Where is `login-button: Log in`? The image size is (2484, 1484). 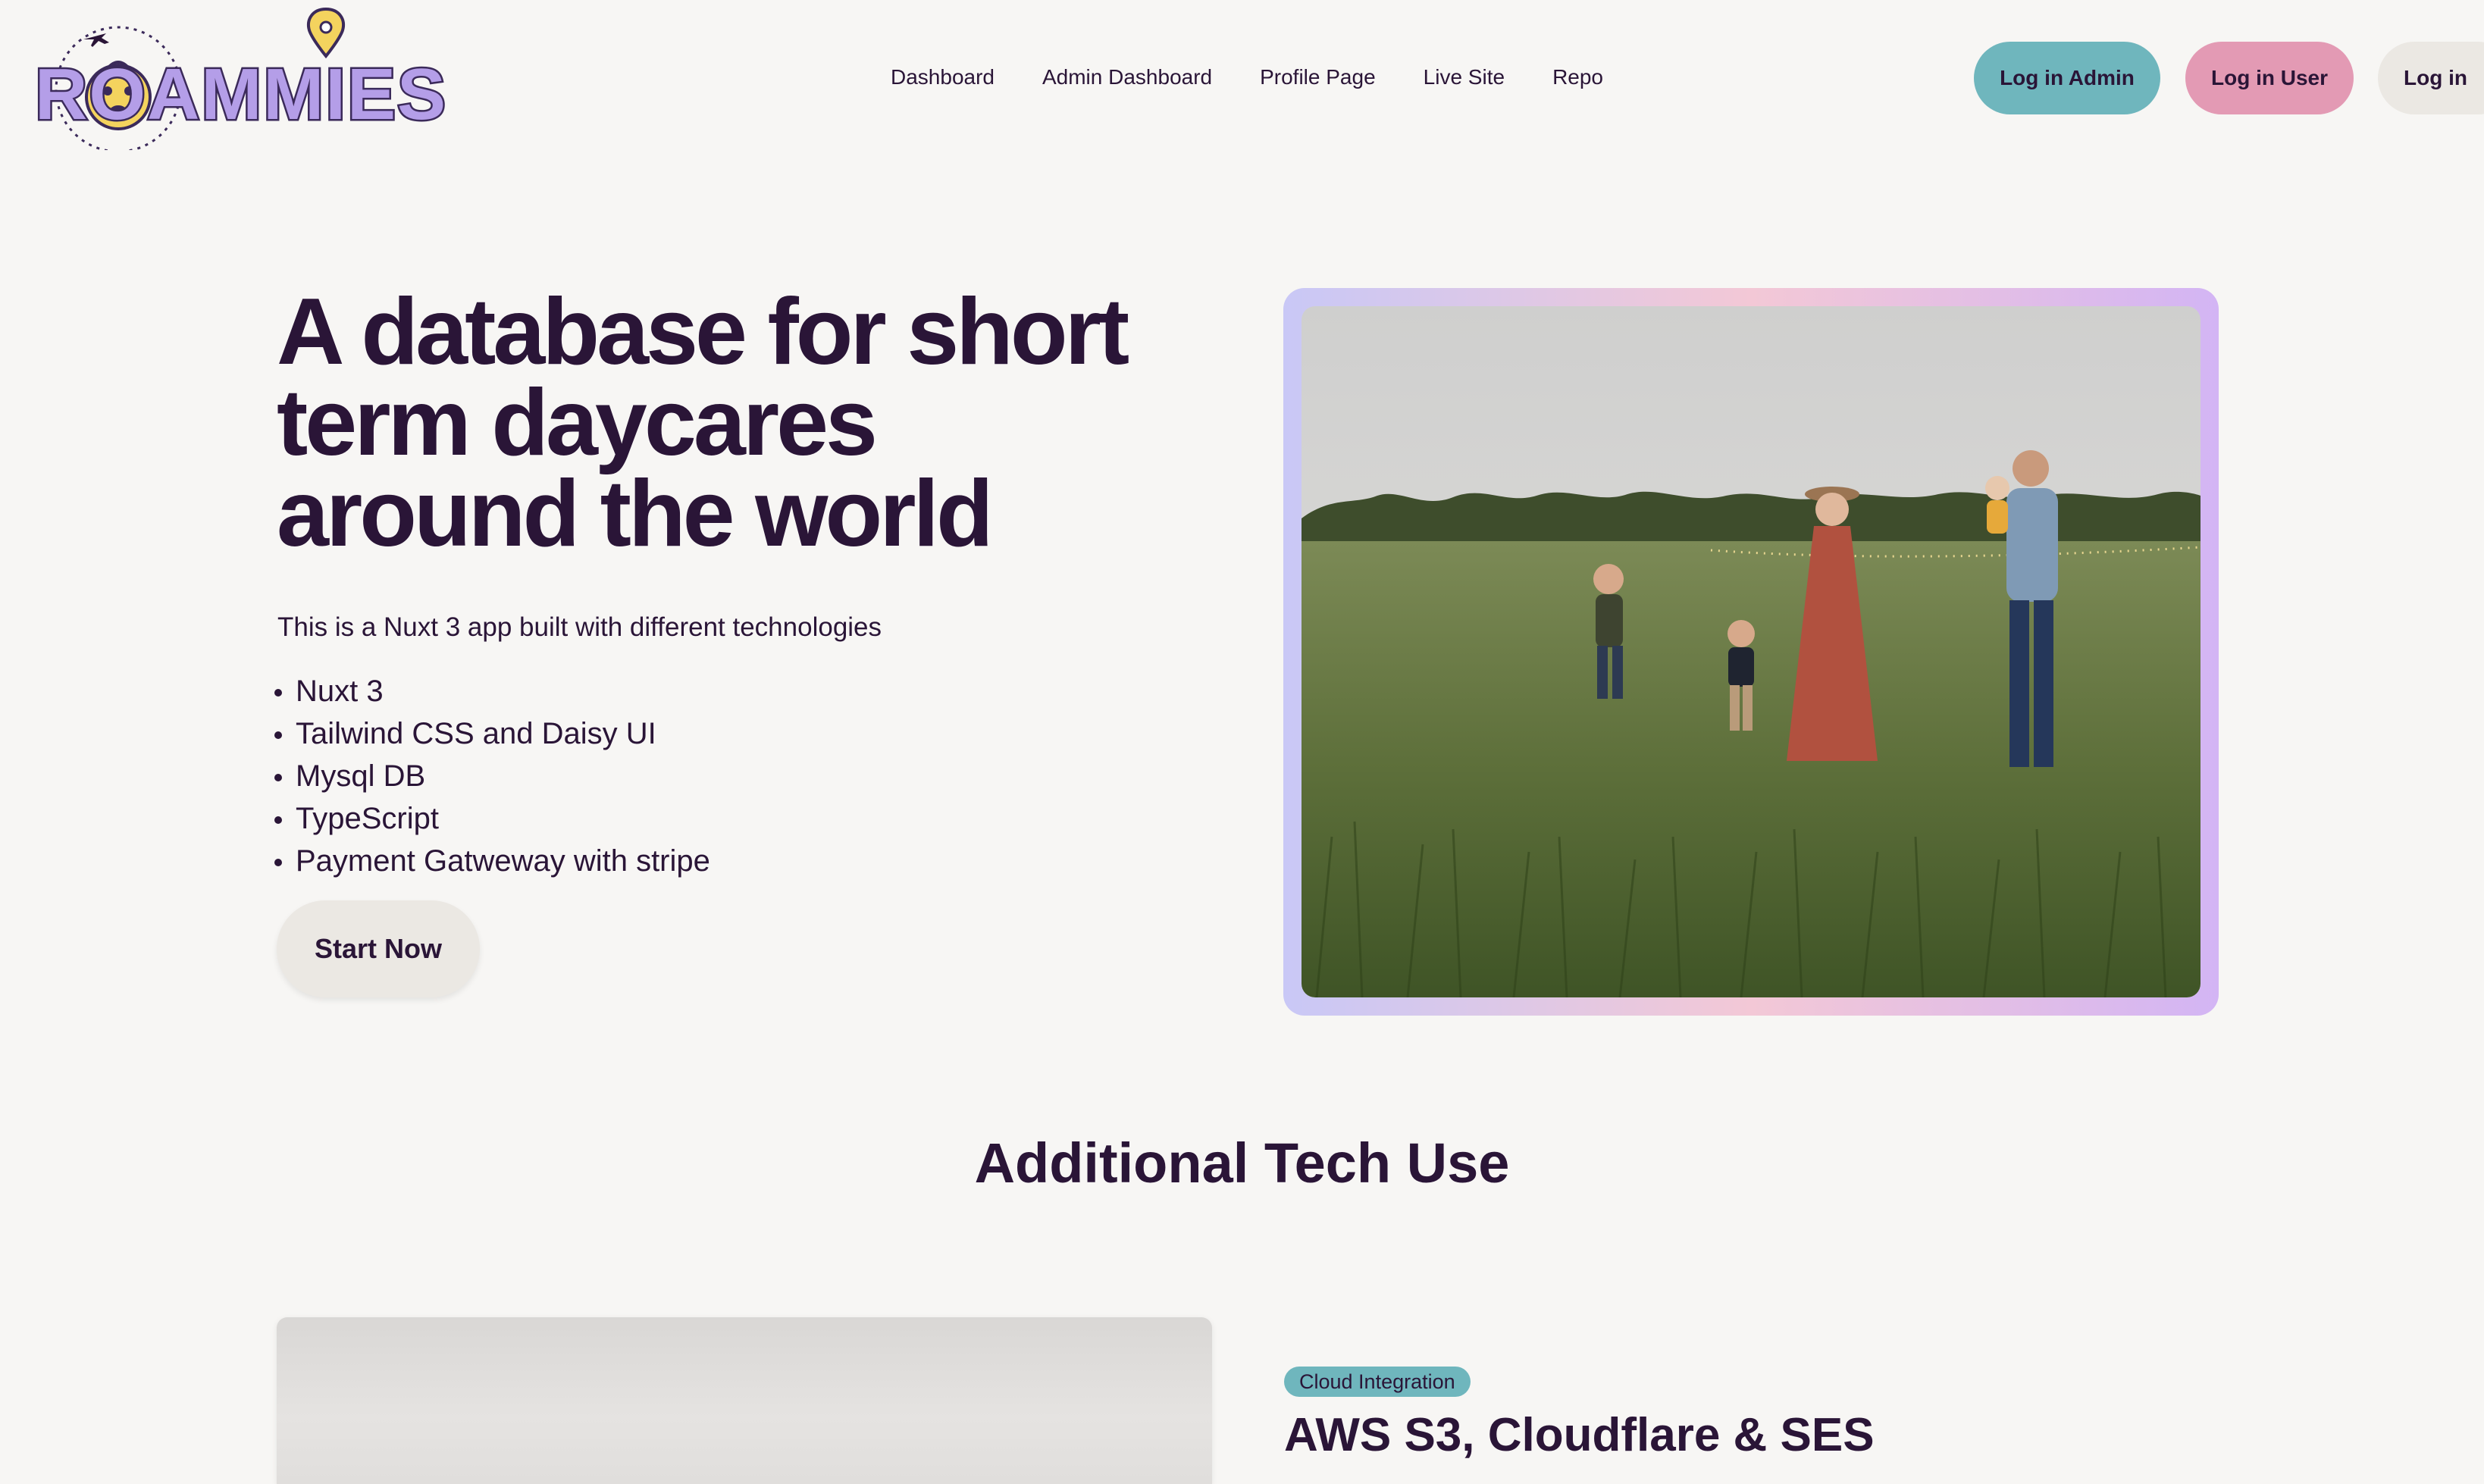 login-button: Log in is located at coordinates (2431, 78).